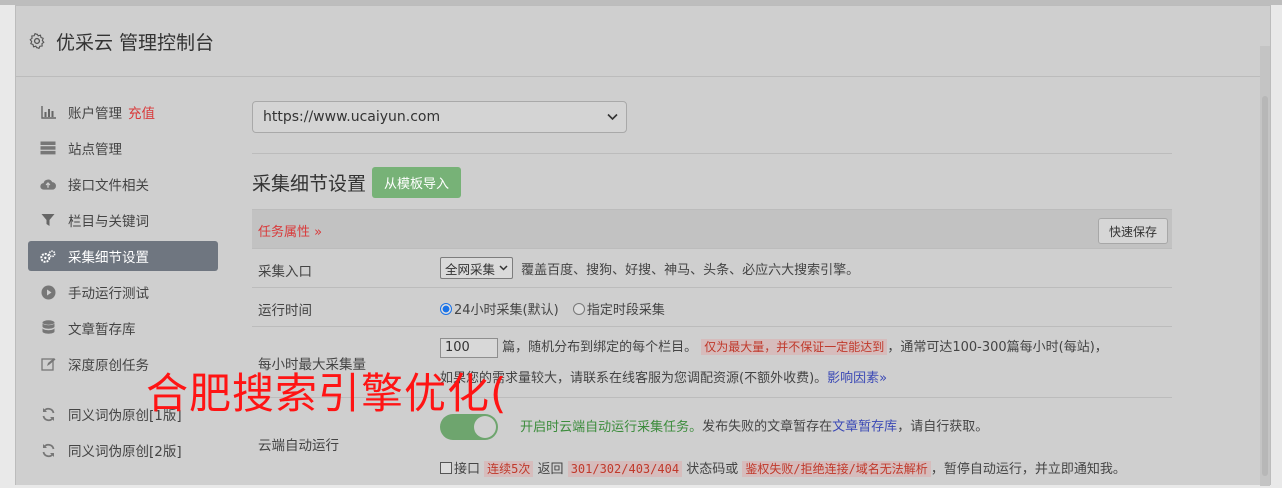 The width and height of the screenshot is (1282, 488). Describe the element at coordinates (997, 347) in the screenshot. I see `max-text-2: ，通常可达100-300篇每小时(每站)，` at that location.